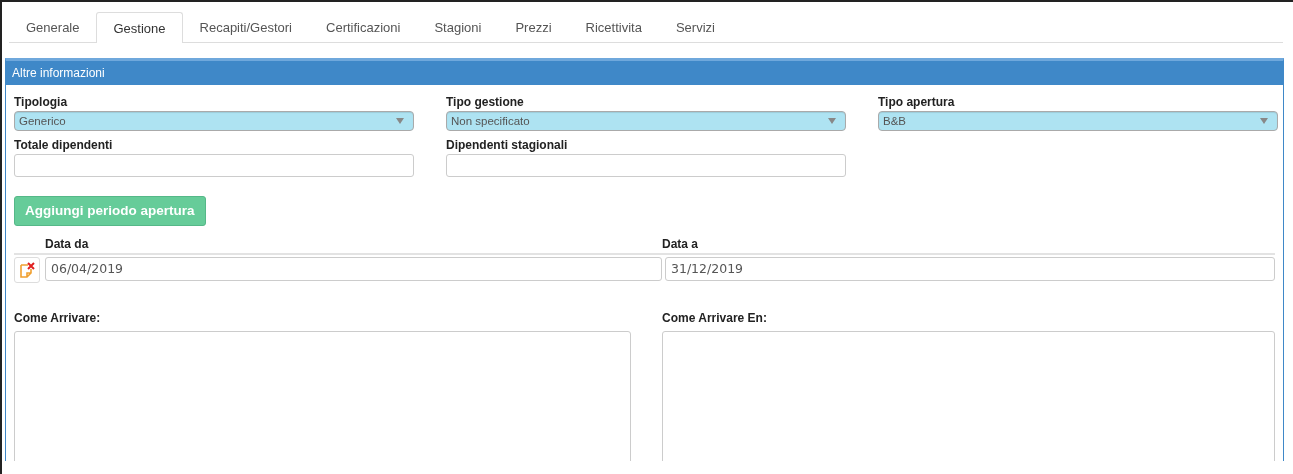 Image resolution: width=1293 pixels, height=474 pixels. I want to click on field-label: Come Arrivare En:, so click(715, 318).